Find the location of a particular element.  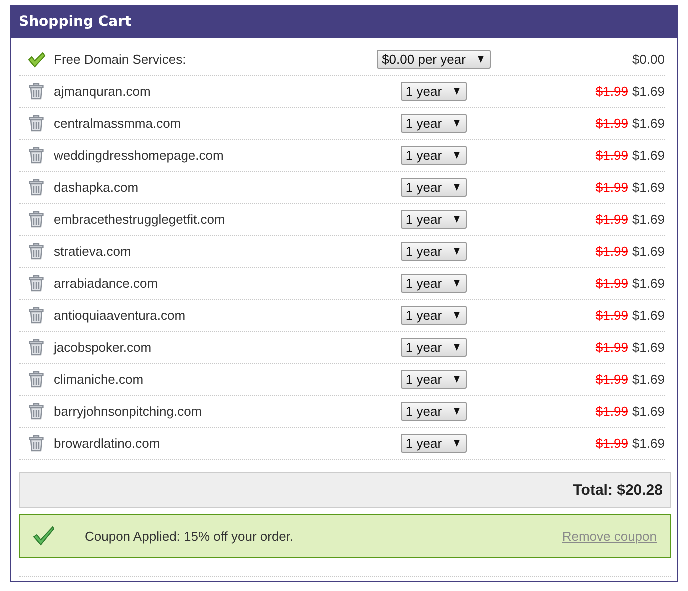

total-amount: Total: $20.28 is located at coordinates (618, 490).